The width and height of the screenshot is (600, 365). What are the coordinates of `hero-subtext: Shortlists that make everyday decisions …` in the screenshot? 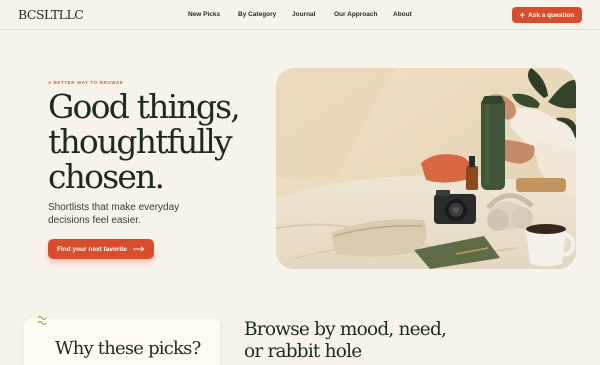 It's located at (114, 214).